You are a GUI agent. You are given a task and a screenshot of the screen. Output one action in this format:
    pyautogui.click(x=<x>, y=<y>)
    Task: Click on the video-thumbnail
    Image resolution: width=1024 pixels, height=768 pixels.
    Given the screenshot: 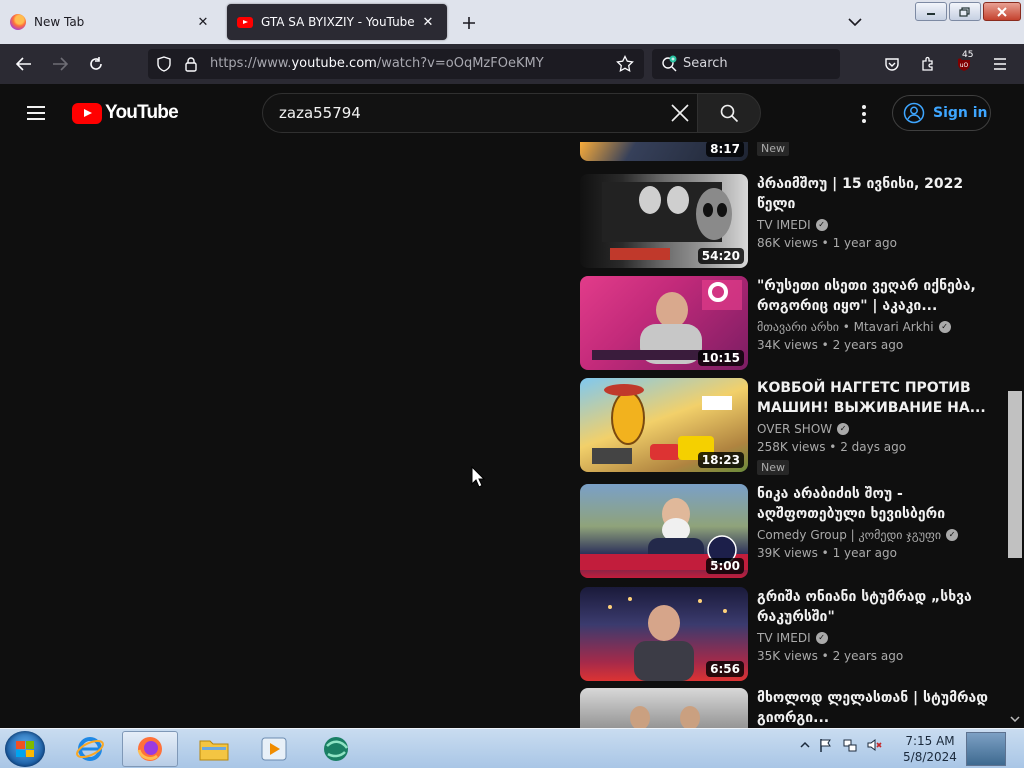 What is the action you would take?
    pyautogui.click(x=664, y=708)
    